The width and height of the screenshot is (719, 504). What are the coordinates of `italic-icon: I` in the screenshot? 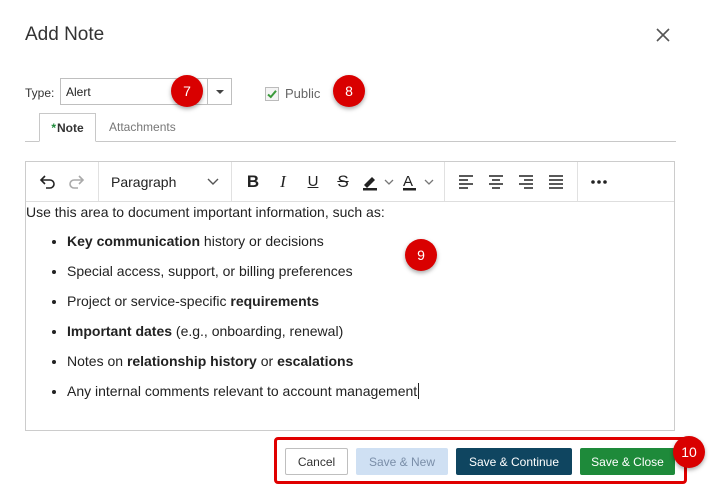 It's located at (283, 182).